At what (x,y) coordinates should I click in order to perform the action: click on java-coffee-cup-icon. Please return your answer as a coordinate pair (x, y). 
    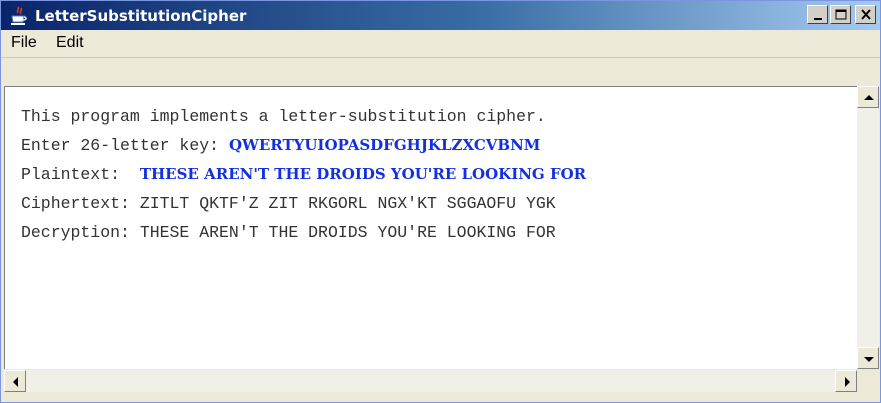
    Looking at the image, I should click on (19, 16).